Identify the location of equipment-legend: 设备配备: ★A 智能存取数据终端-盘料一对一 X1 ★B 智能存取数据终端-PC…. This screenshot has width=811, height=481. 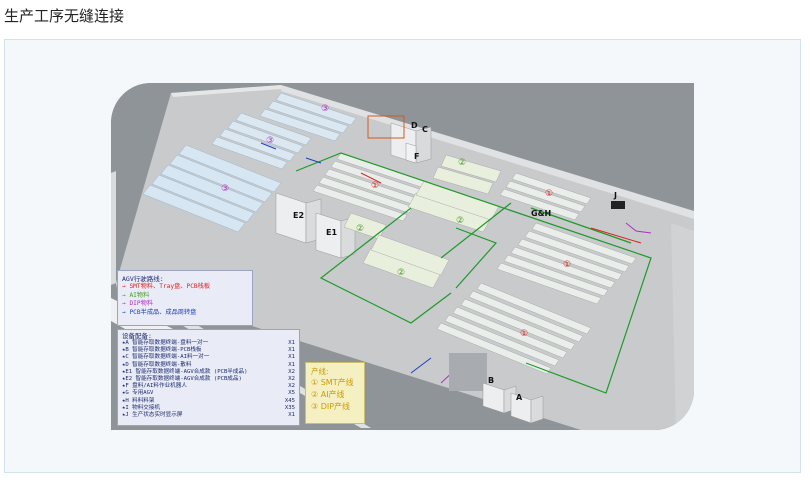
(208, 377).